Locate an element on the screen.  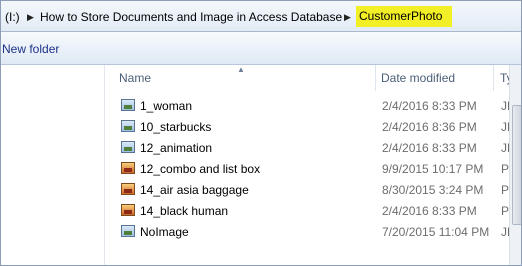
file-name: 14_black human is located at coordinates (184, 211).